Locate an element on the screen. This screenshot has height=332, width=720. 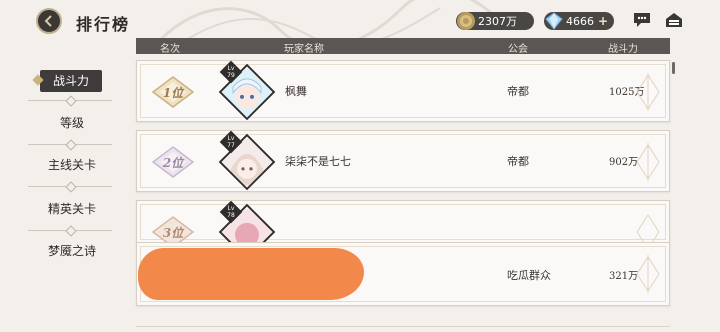
rank-badge: 2位 is located at coordinates (173, 162).